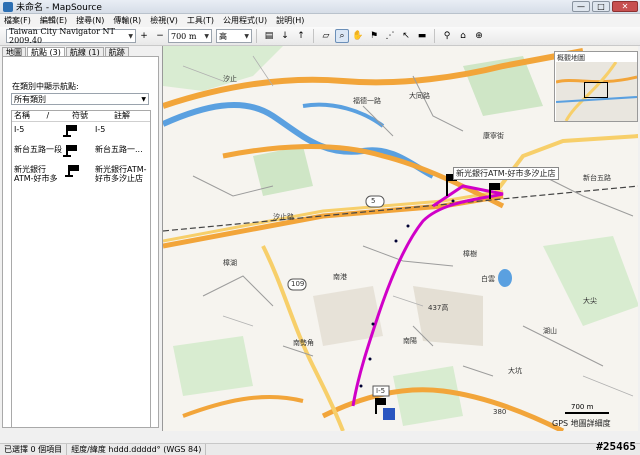 The image size is (640, 455). What do you see at coordinates (127, 20) in the screenshot?
I see `menu-transfer: 傳輸(R)` at bounding box center [127, 20].